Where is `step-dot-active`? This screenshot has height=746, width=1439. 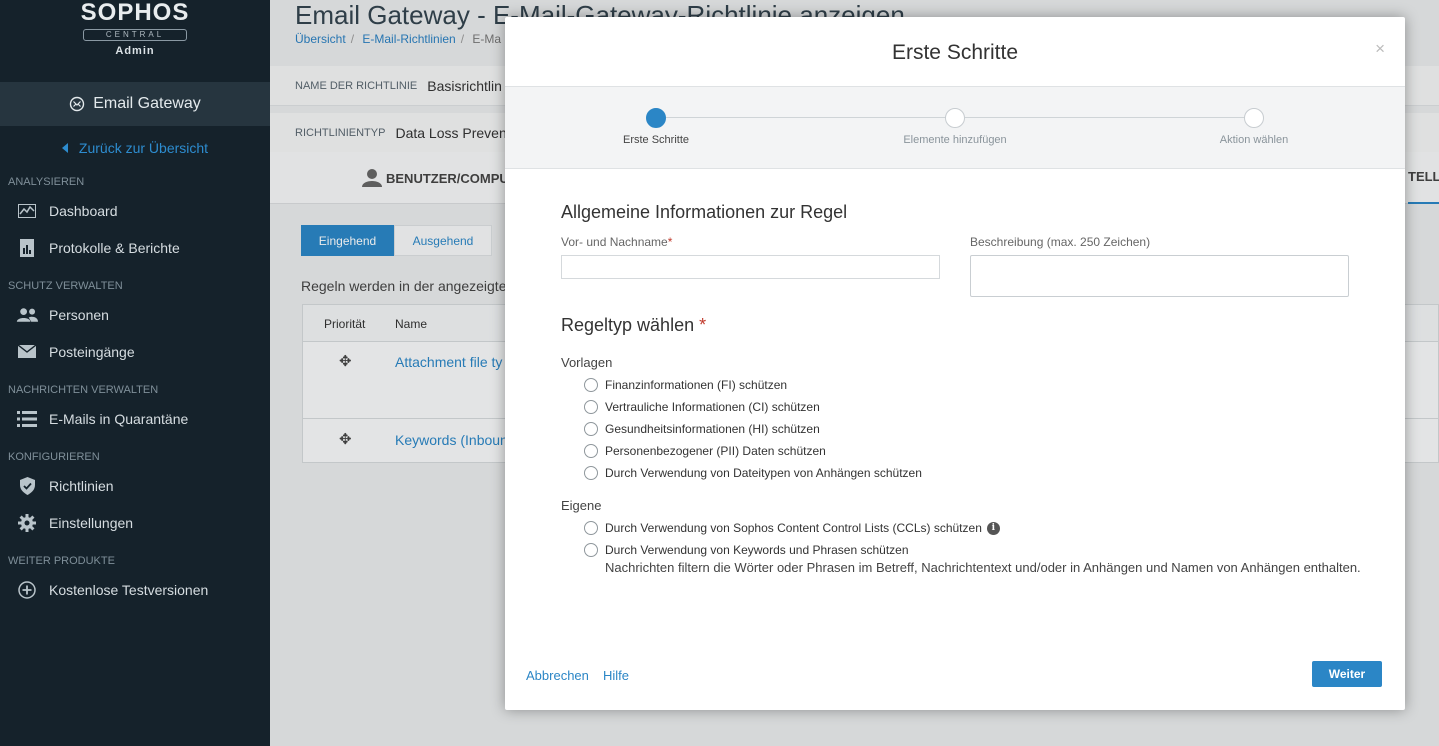
step-dot-active is located at coordinates (656, 118).